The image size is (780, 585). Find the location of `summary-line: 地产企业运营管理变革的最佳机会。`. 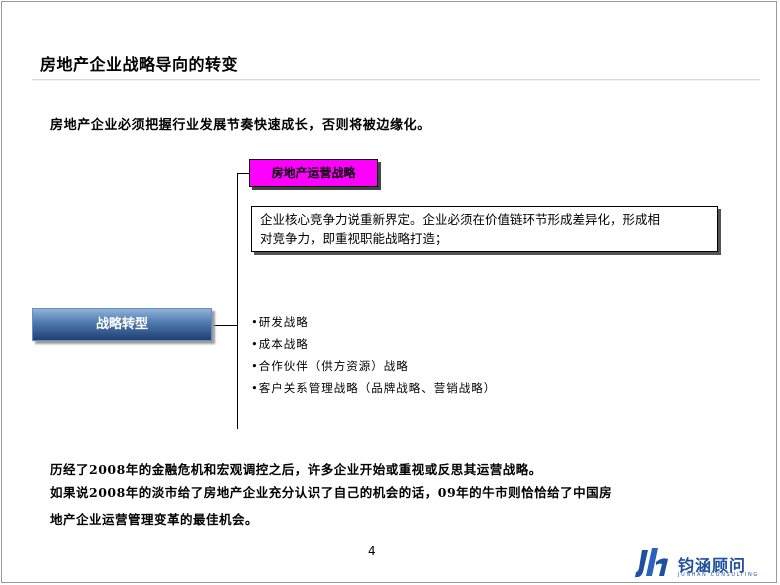

summary-line: 地产企业运营管理变革的最佳机会。 is located at coordinates (154, 519).